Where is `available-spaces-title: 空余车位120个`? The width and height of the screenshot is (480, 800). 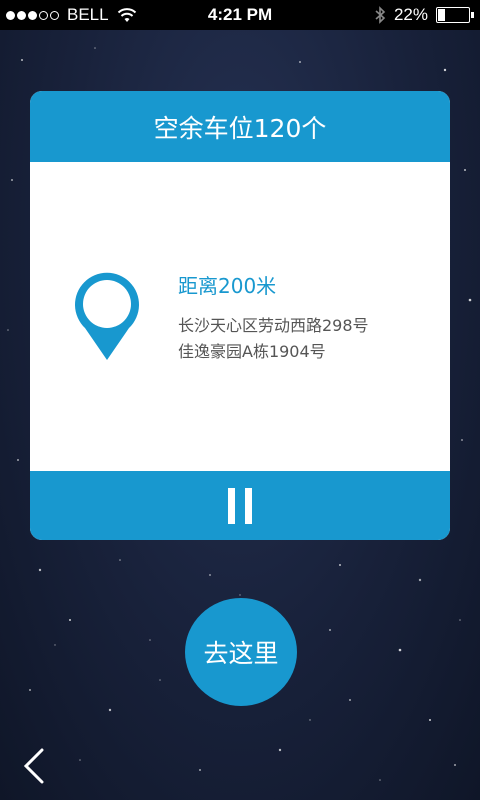 available-spaces-title: 空余车位120个 is located at coordinates (240, 128).